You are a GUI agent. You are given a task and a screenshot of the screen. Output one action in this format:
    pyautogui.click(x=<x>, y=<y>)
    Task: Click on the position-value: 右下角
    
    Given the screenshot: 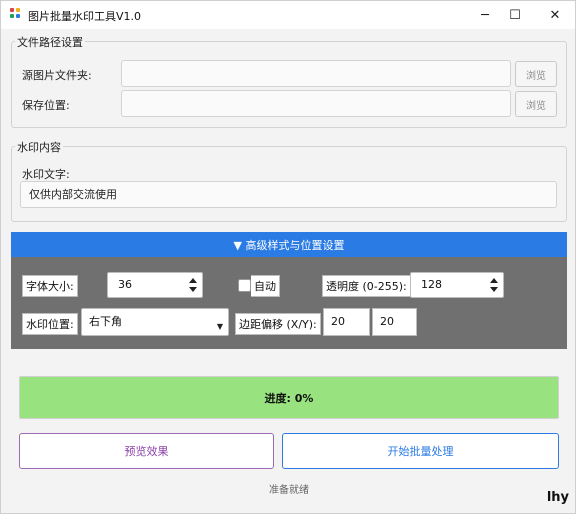 What is the action you would take?
    pyautogui.click(x=105, y=321)
    